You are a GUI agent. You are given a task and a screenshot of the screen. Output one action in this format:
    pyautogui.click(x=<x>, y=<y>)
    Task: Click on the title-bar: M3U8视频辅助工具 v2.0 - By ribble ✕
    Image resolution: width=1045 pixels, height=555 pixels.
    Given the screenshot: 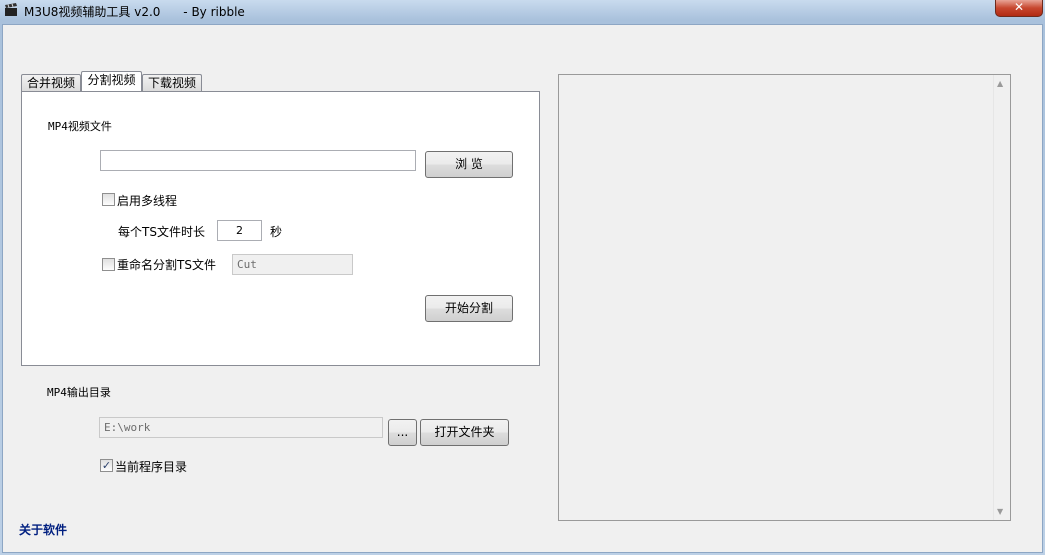 What is the action you would take?
    pyautogui.click(x=522, y=11)
    